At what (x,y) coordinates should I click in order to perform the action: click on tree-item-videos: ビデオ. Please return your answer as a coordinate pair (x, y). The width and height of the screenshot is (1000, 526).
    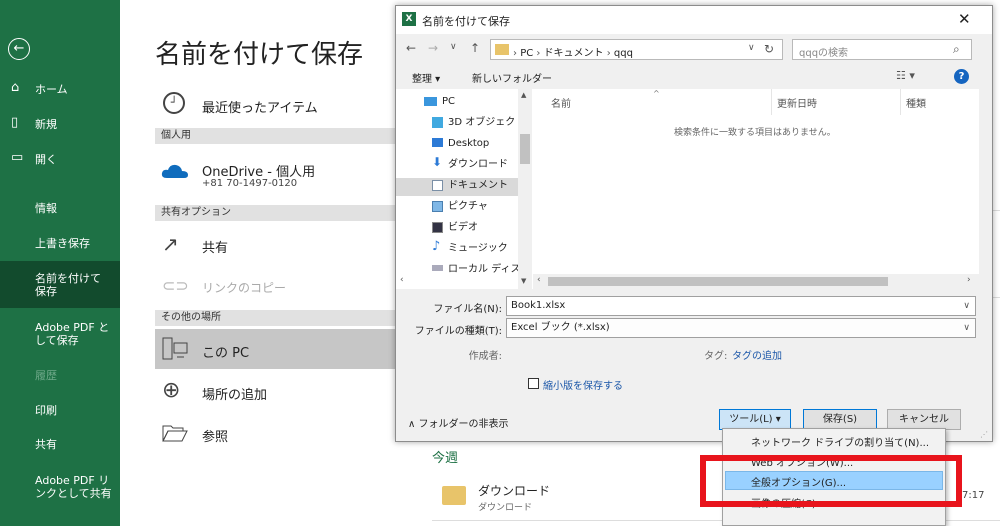
    Looking at the image, I should click on (463, 228).